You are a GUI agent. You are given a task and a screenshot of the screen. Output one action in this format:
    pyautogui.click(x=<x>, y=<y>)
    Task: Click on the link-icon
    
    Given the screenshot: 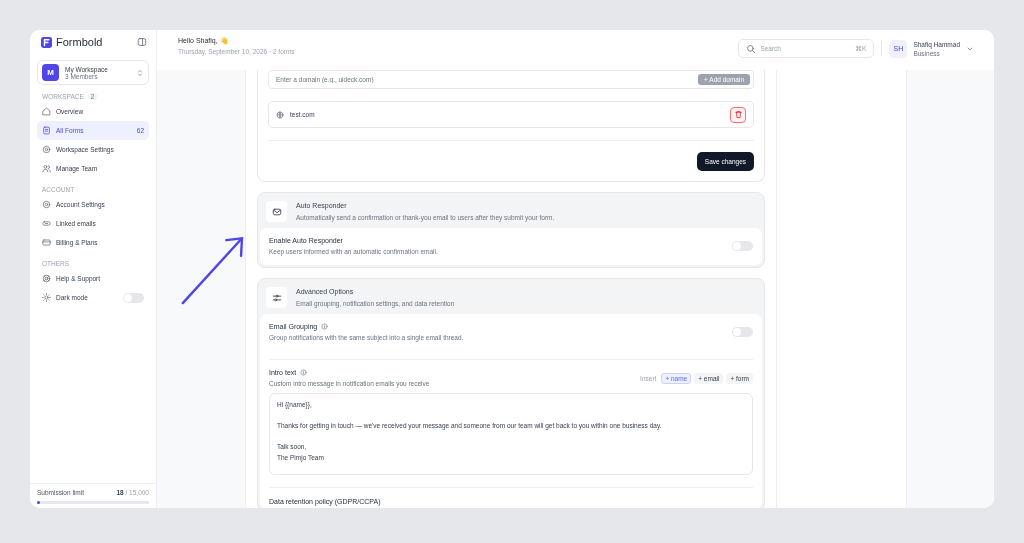 What is the action you would take?
    pyautogui.click(x=46, y=223)
    